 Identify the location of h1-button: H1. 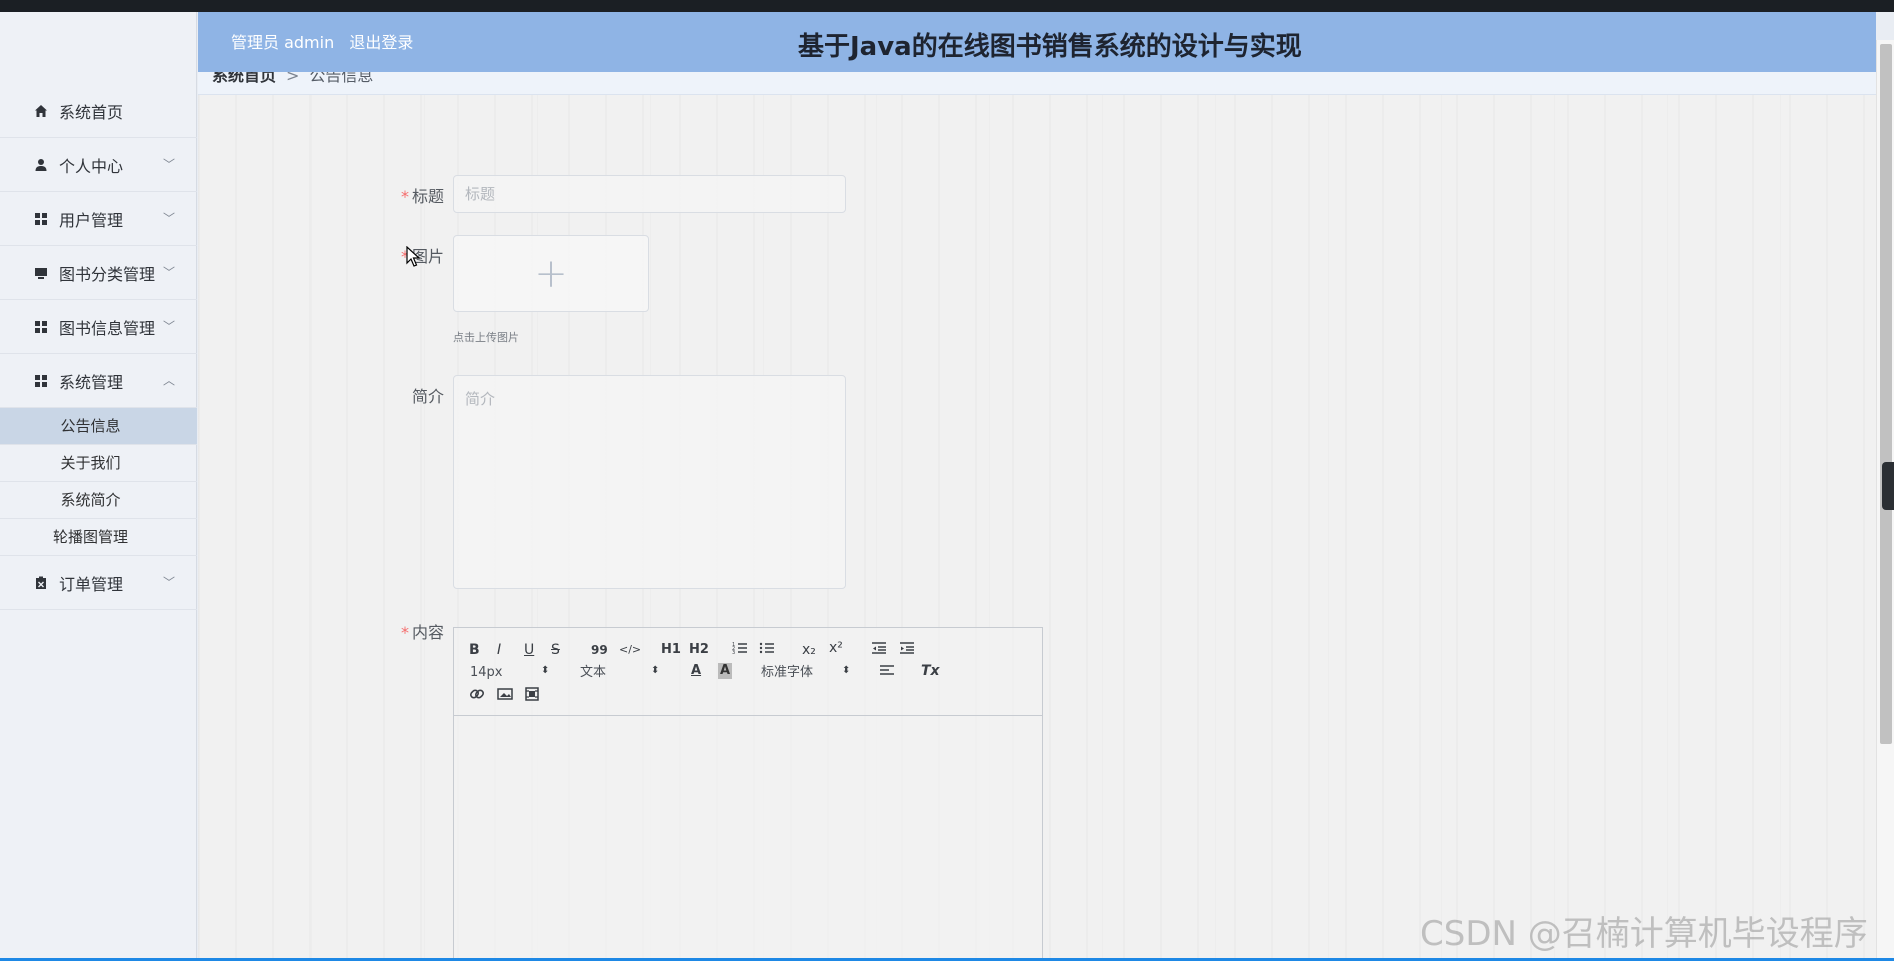
(671, 650).